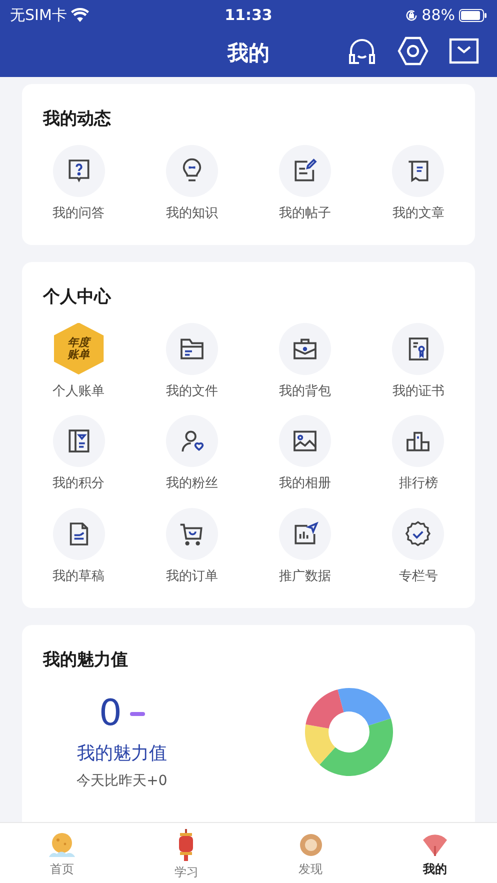 This screenshot has height=883, width=497. Describe the element at coordinates (79, 454) in the screenshot. I see `menu-item: 我的积分` at that location.